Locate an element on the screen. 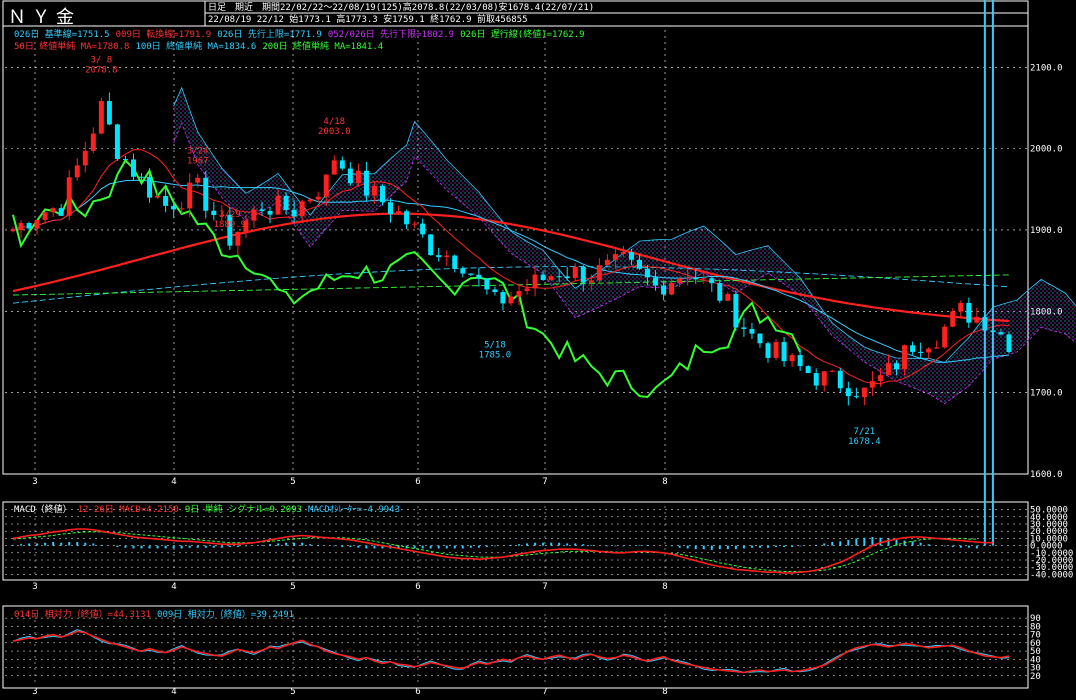 This screenshot has width=1076, height=700. price-annotation: 3/ 8 is located at coordinates (102, 61).